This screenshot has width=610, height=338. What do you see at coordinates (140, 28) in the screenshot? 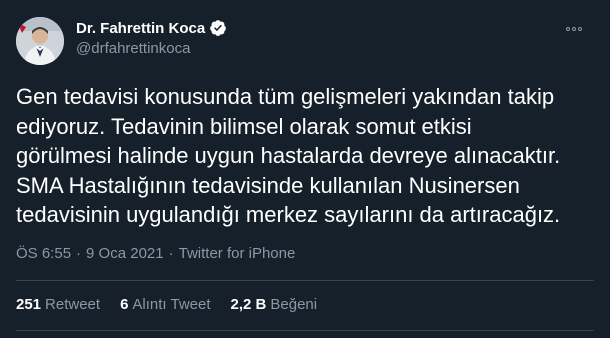
I see `author-name: Dr. Fahrettin Koca` at bounding box center [140, 28].